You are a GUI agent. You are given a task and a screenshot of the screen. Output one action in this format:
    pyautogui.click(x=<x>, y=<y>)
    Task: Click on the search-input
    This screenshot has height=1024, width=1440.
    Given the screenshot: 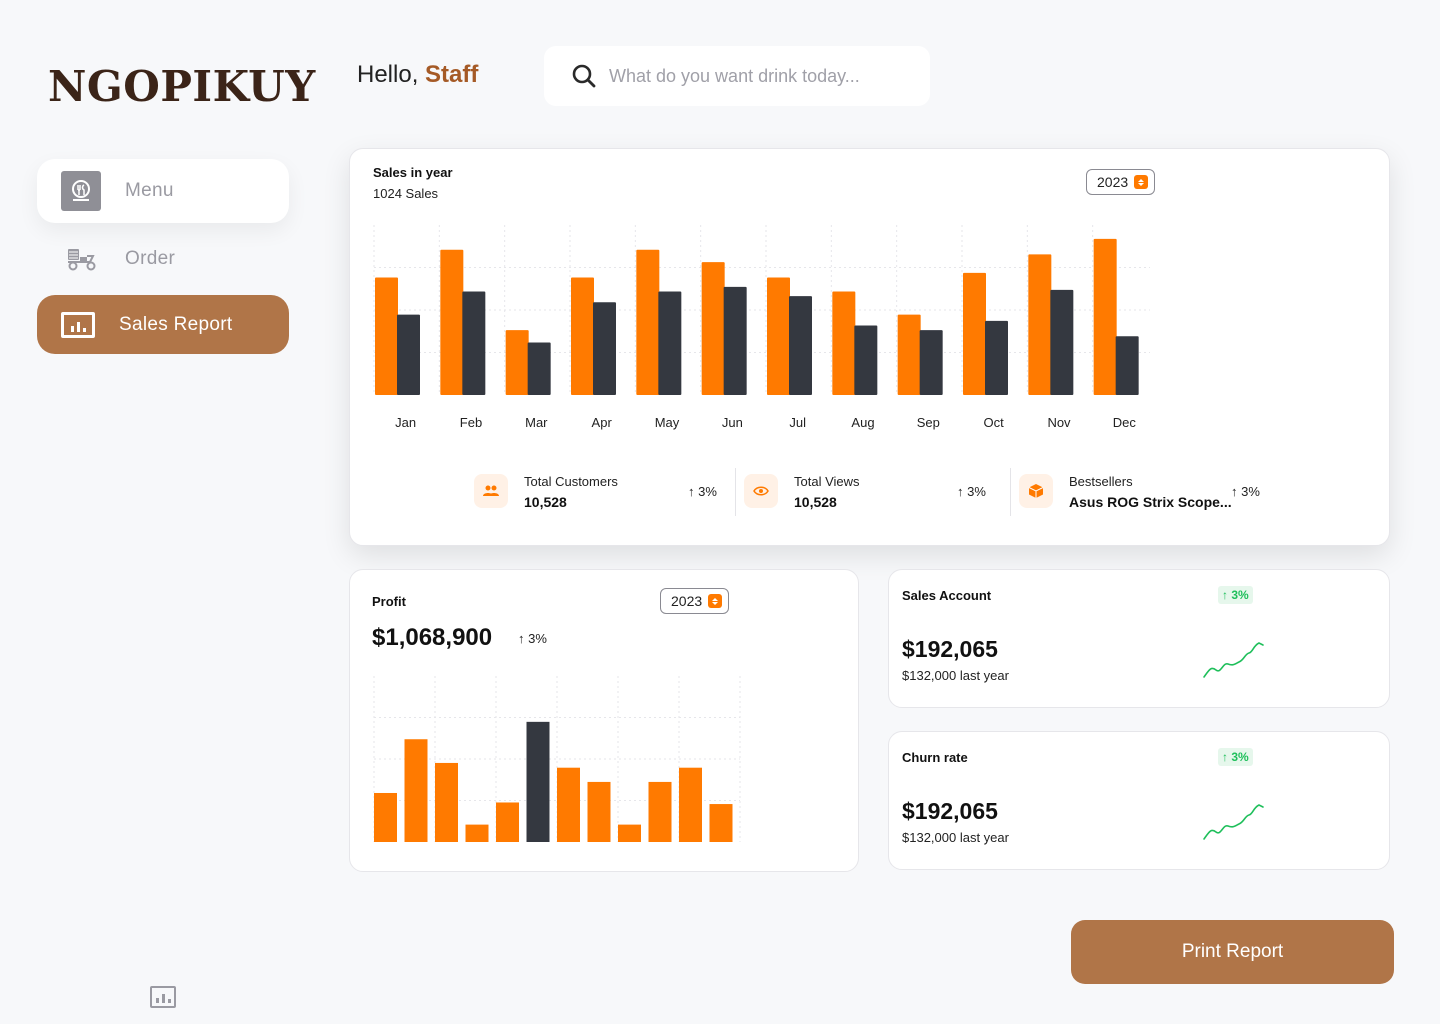 What is the action you would take?
    pyautogui.click(x=759, y=76)
    